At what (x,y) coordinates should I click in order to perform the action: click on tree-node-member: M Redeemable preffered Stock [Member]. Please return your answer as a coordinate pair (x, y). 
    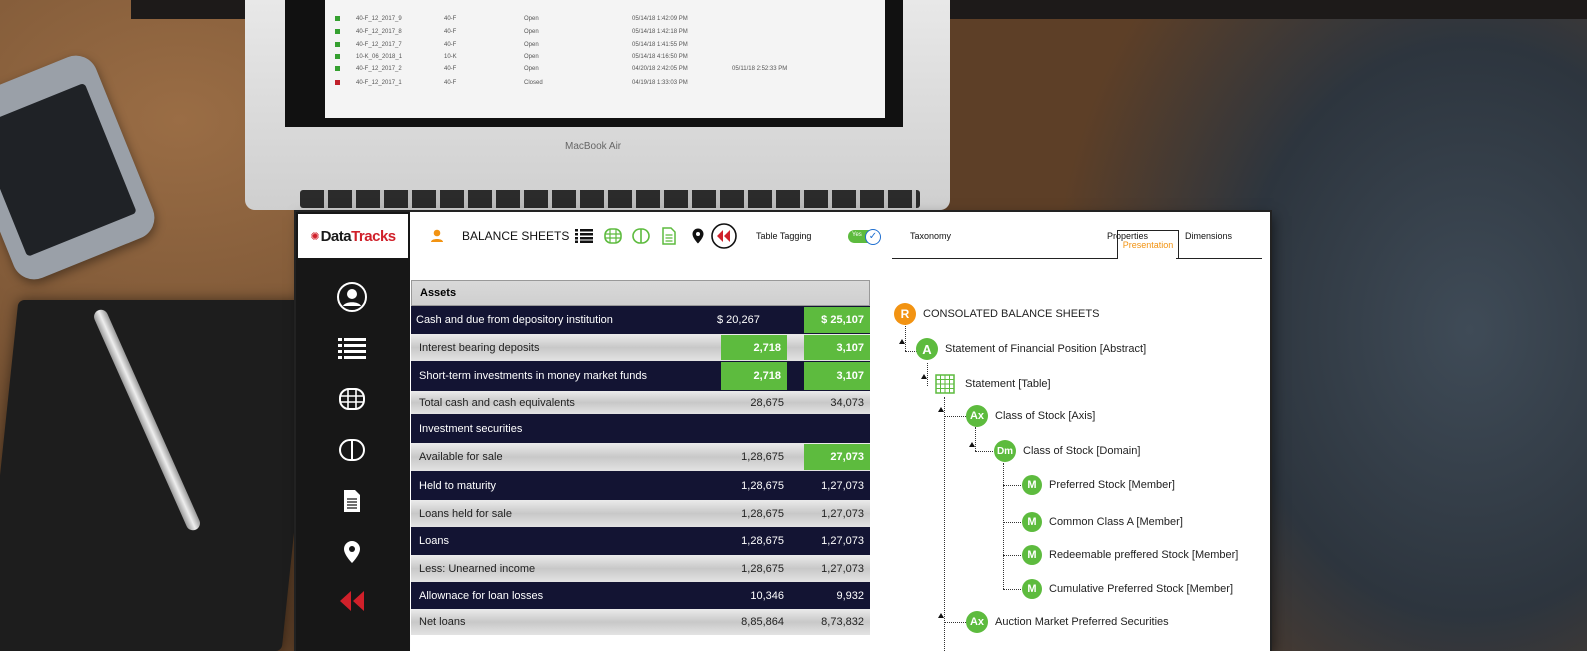
    Looking at the image, I should click on (1130, 555).